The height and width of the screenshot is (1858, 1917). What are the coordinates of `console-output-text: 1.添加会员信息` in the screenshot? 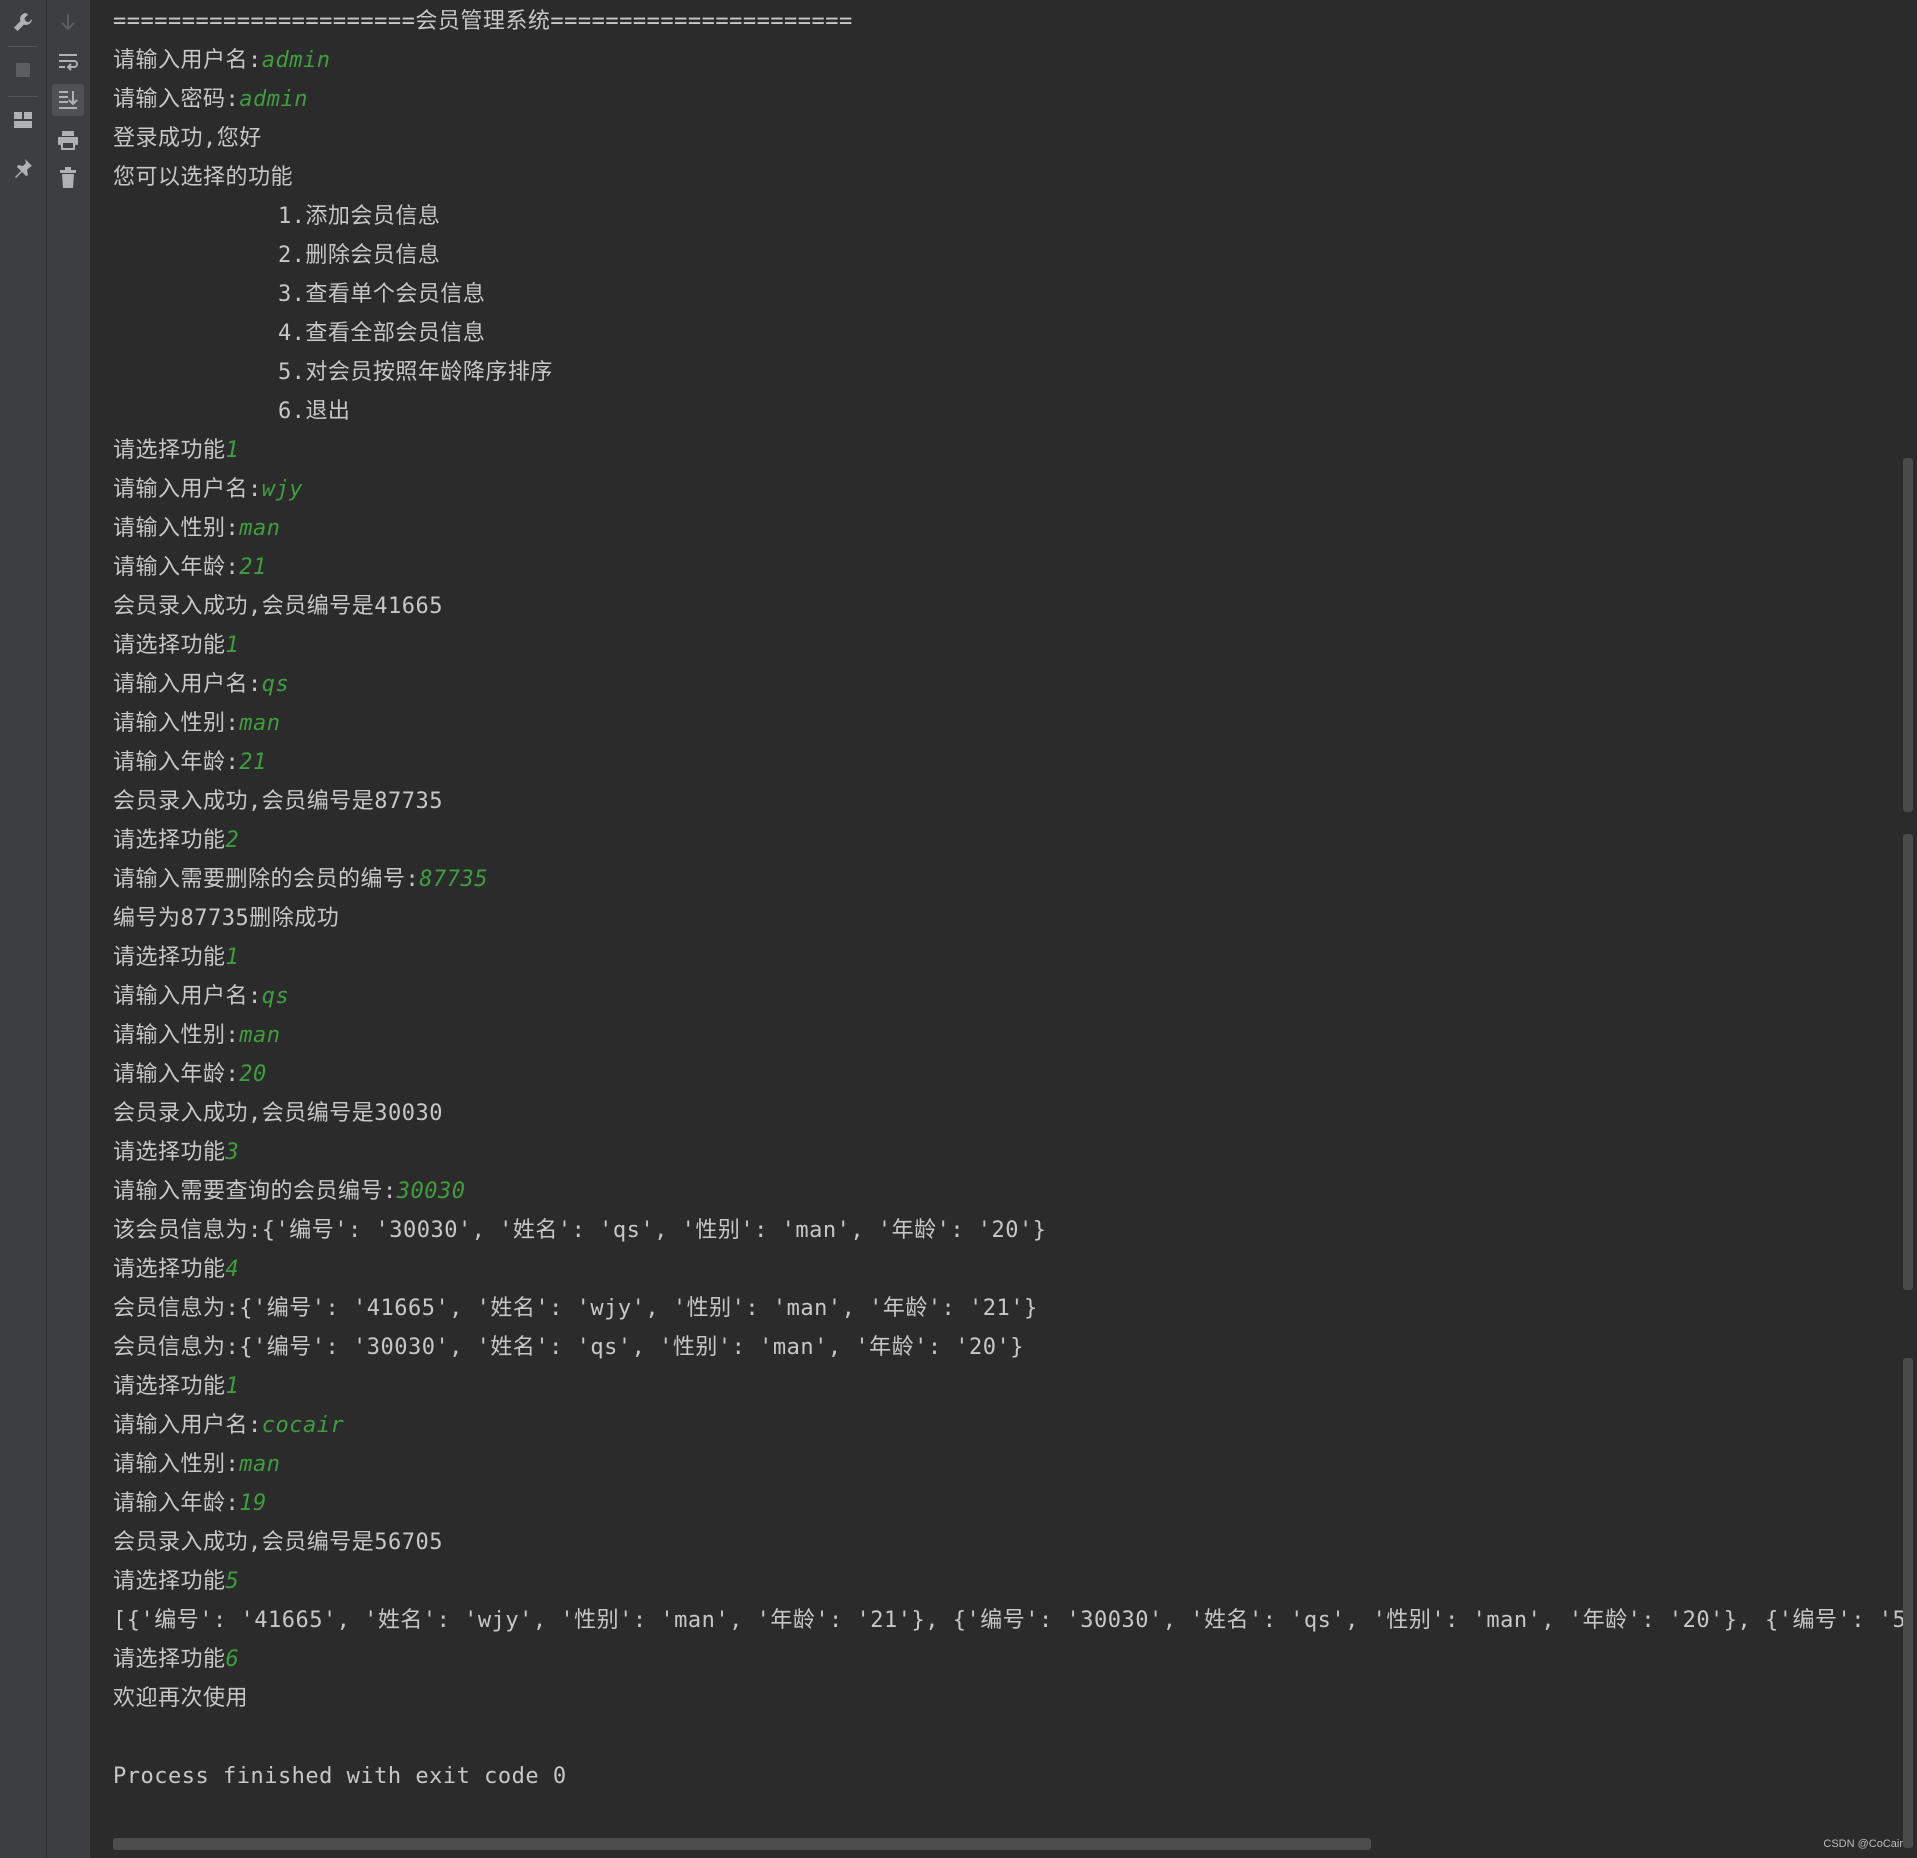 It's located at (277, 216).